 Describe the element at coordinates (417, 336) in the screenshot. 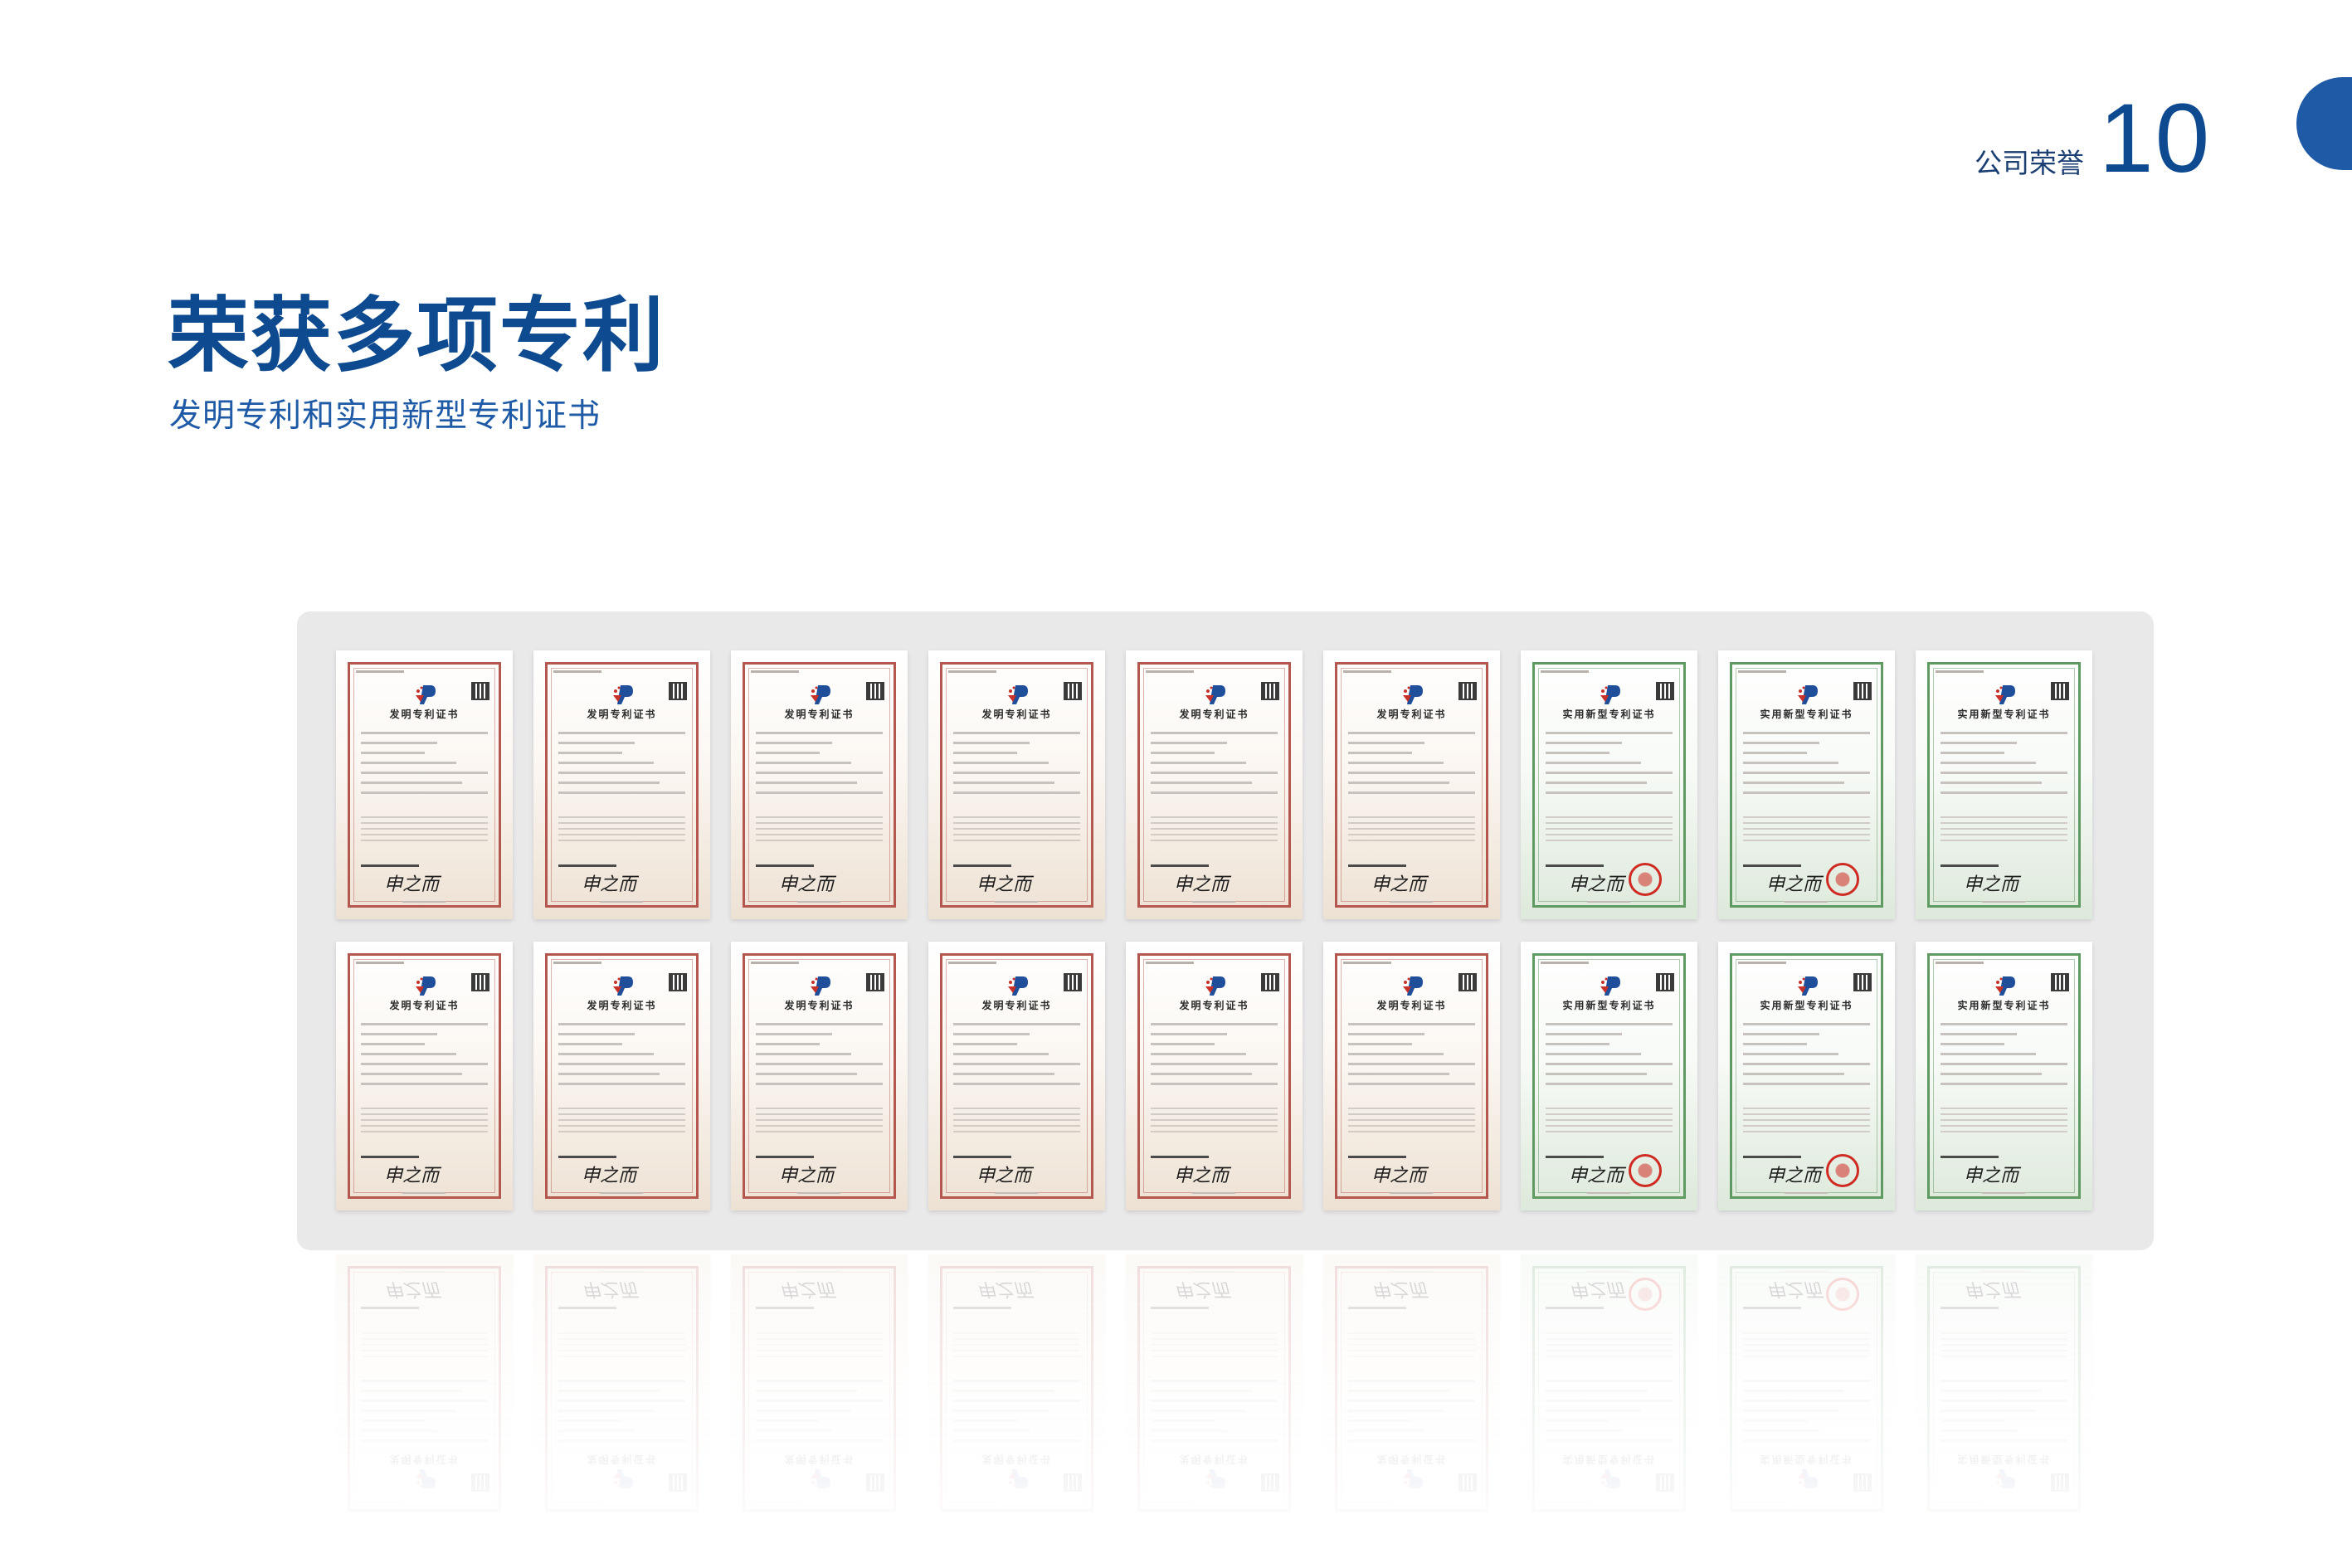

I see `page-title: 荣获多项专利` at that location.